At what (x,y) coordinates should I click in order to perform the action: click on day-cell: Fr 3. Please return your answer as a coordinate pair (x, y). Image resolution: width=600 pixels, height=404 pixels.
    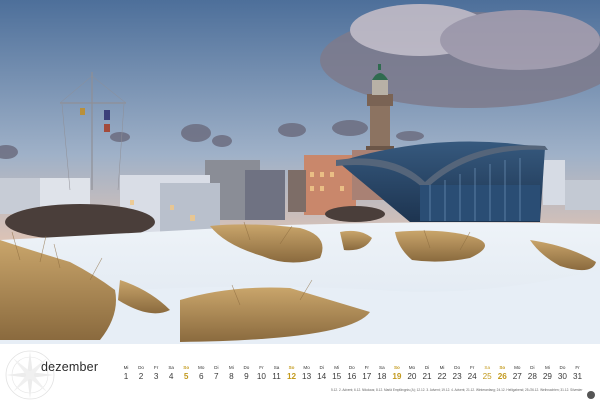
    Looking at the image, I should click on (156, 373).